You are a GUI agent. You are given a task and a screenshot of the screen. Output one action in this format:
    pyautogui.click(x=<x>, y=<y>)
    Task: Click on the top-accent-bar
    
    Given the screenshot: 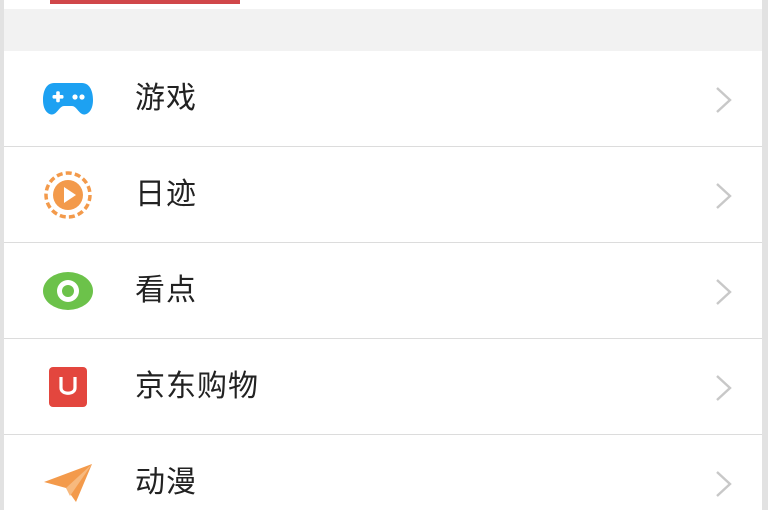 What is the action you would take?
    pyautogui.click(x=145, y=2)
    